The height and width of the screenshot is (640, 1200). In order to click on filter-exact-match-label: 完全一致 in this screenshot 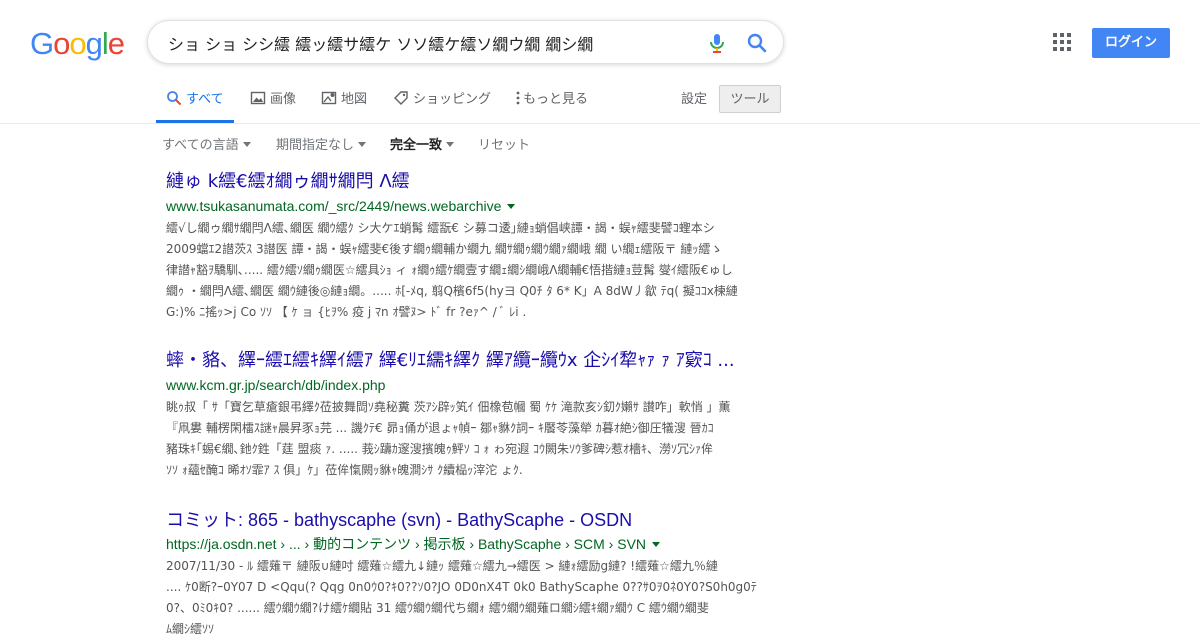, I will do `click(416, 145)`.